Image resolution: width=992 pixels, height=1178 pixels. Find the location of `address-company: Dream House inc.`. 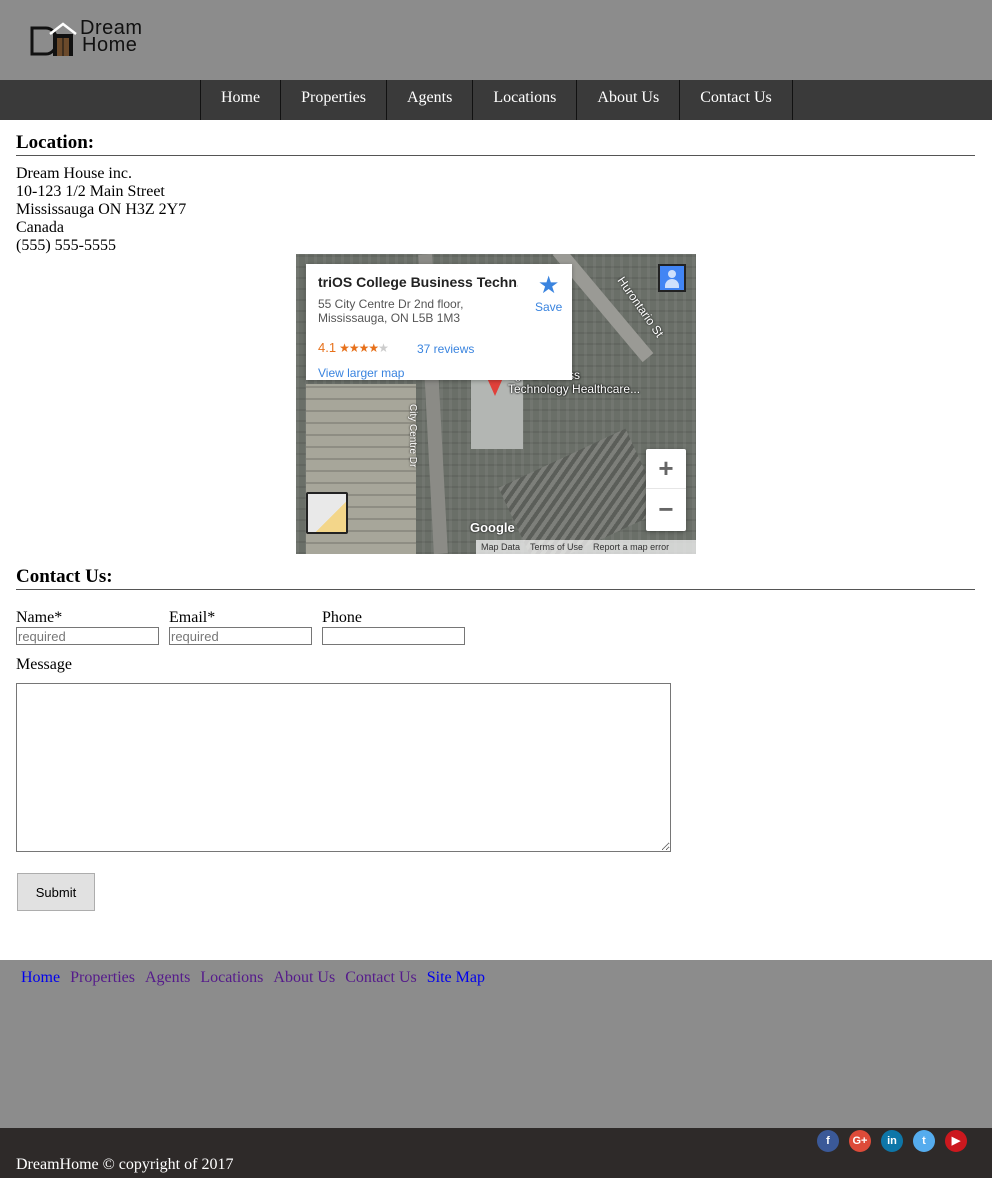

address-company: Dream House inc. is located at coordinates (74, 173).